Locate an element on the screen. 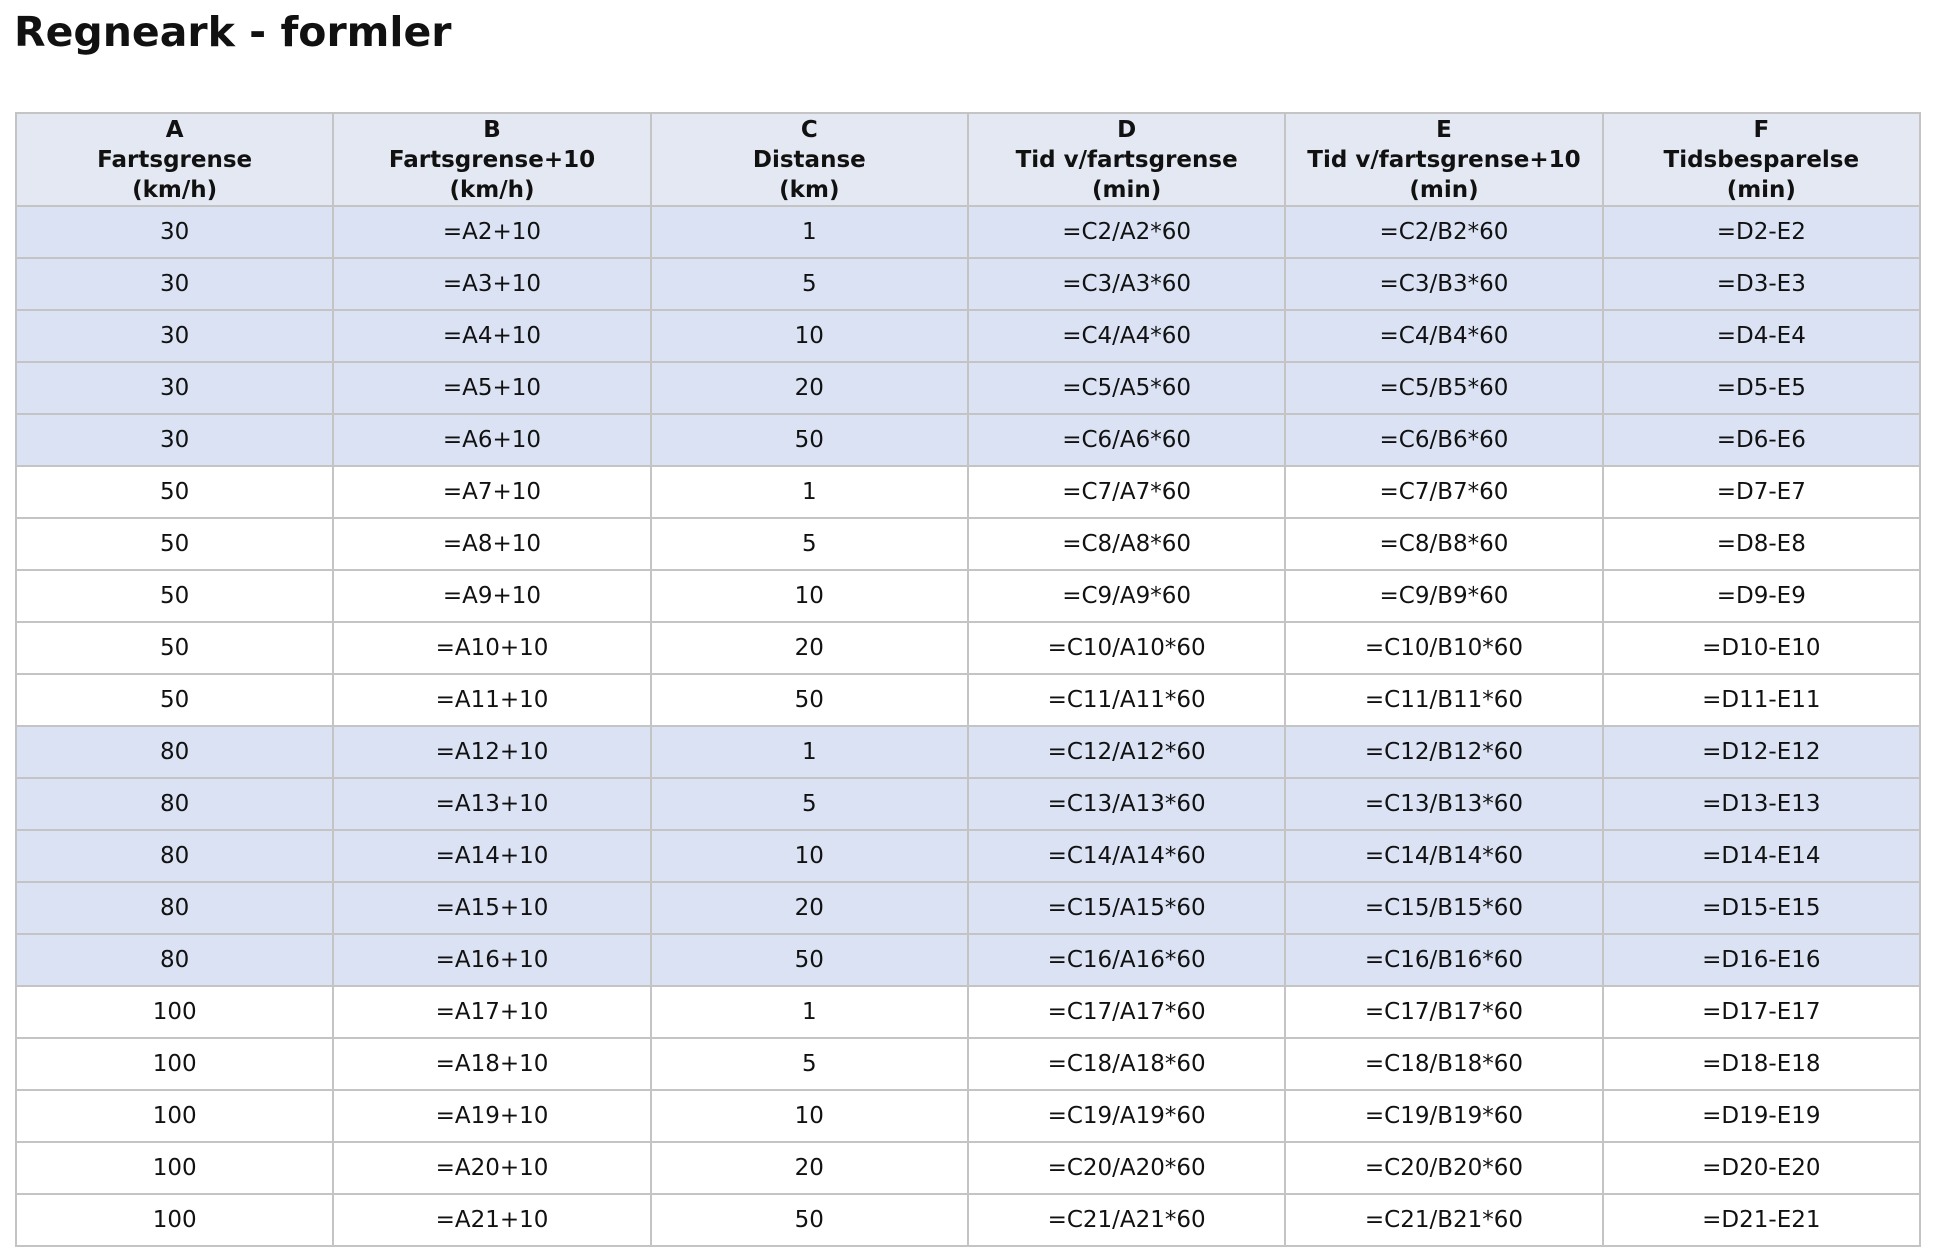 This screenshot has width=1935, height=1257. cell-e: =C8/B8*60 is located at coordinates (1444, 544).